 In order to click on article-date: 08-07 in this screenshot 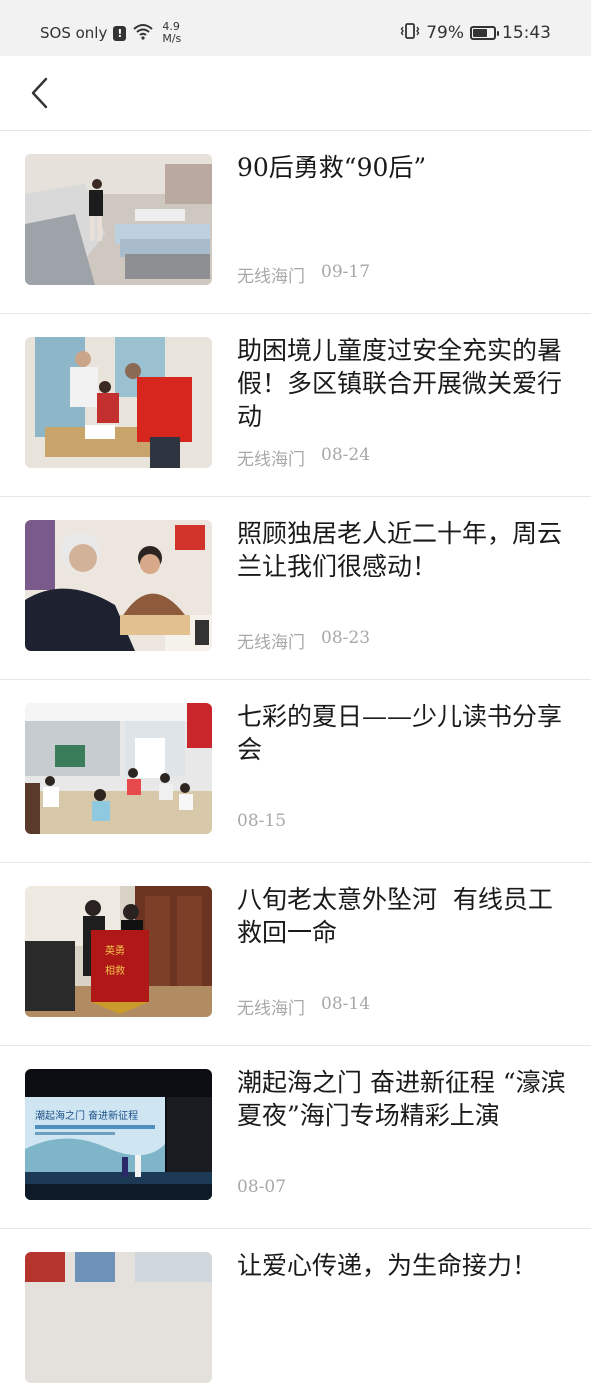, I will do `click(262, 1187)`.